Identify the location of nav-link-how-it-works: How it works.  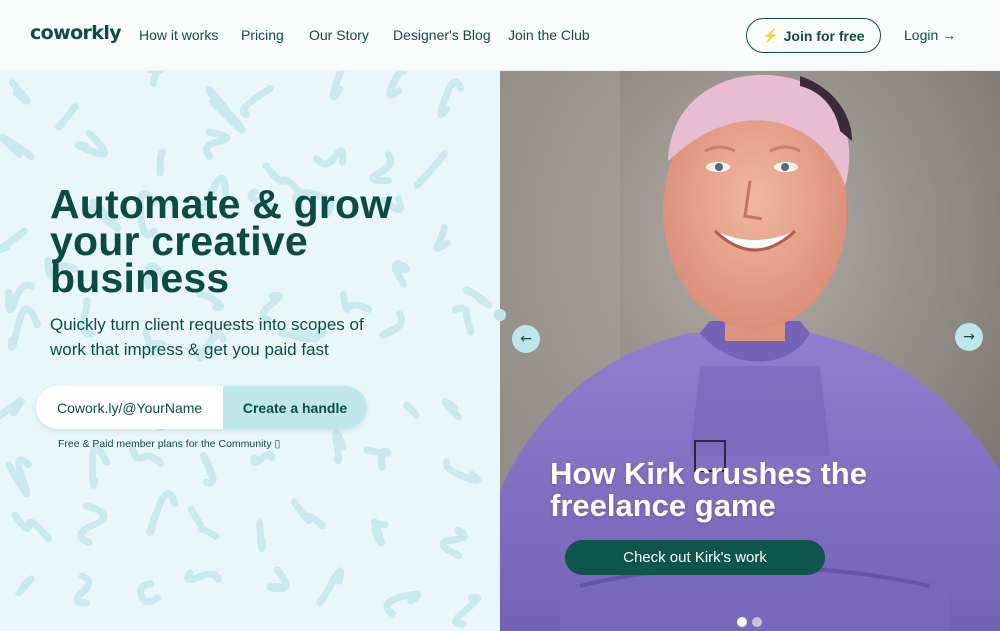
(178, 35).